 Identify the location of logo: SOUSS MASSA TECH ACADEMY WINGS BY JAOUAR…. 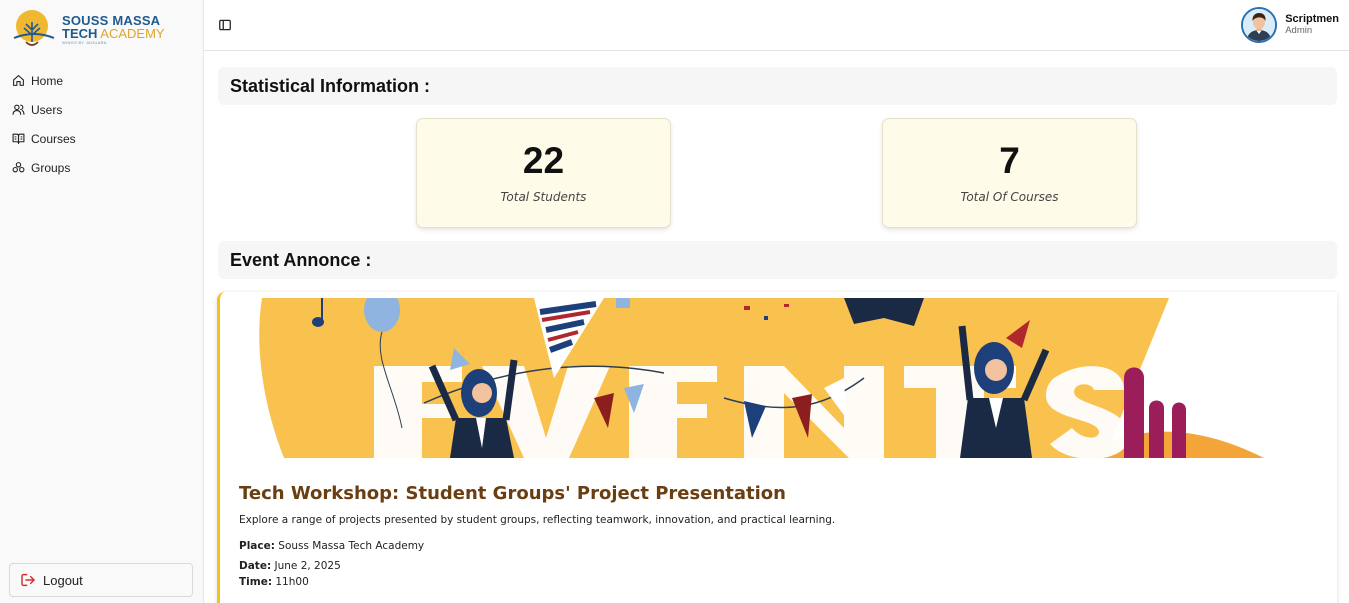
(97, 29).